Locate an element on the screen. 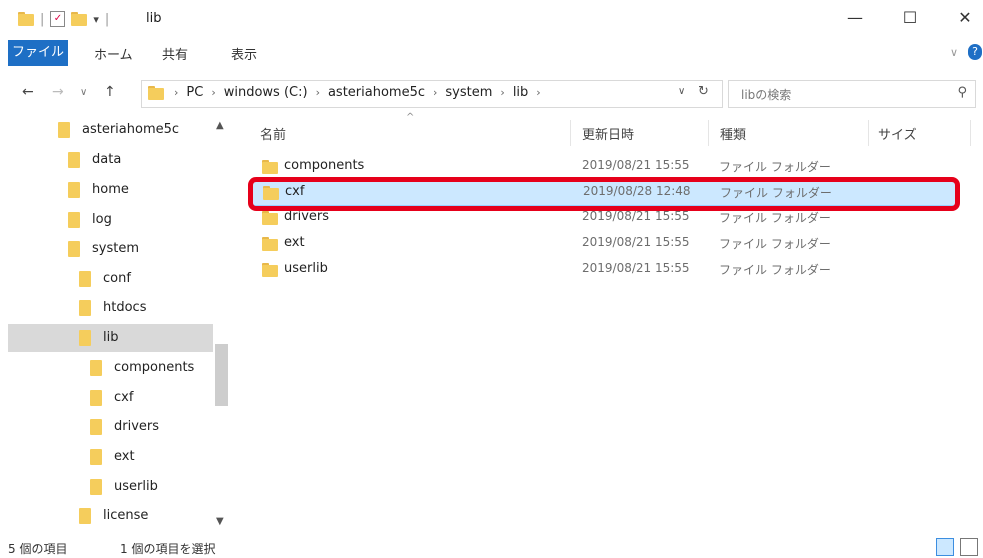  tab-home: ホーム is located at coordinates (113, 53).